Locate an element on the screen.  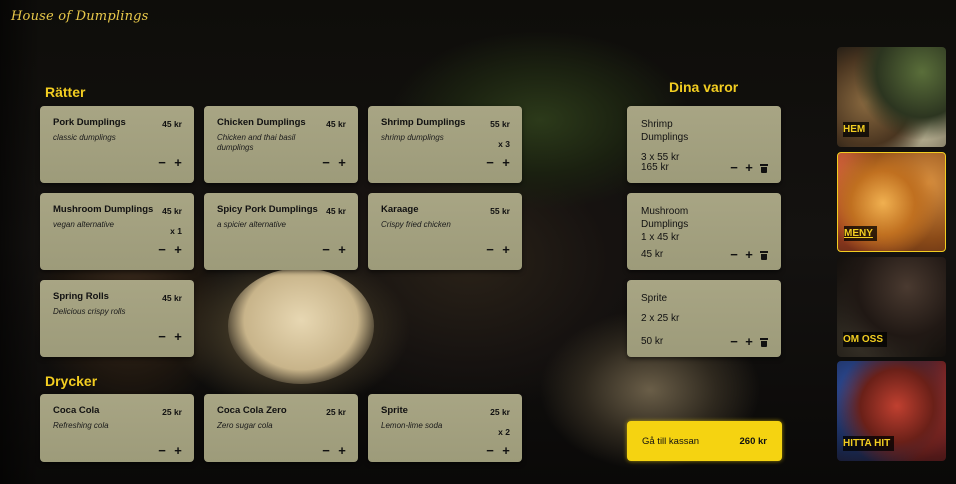
cart-item-total: 50 kr is located at coordinates (652, 341).